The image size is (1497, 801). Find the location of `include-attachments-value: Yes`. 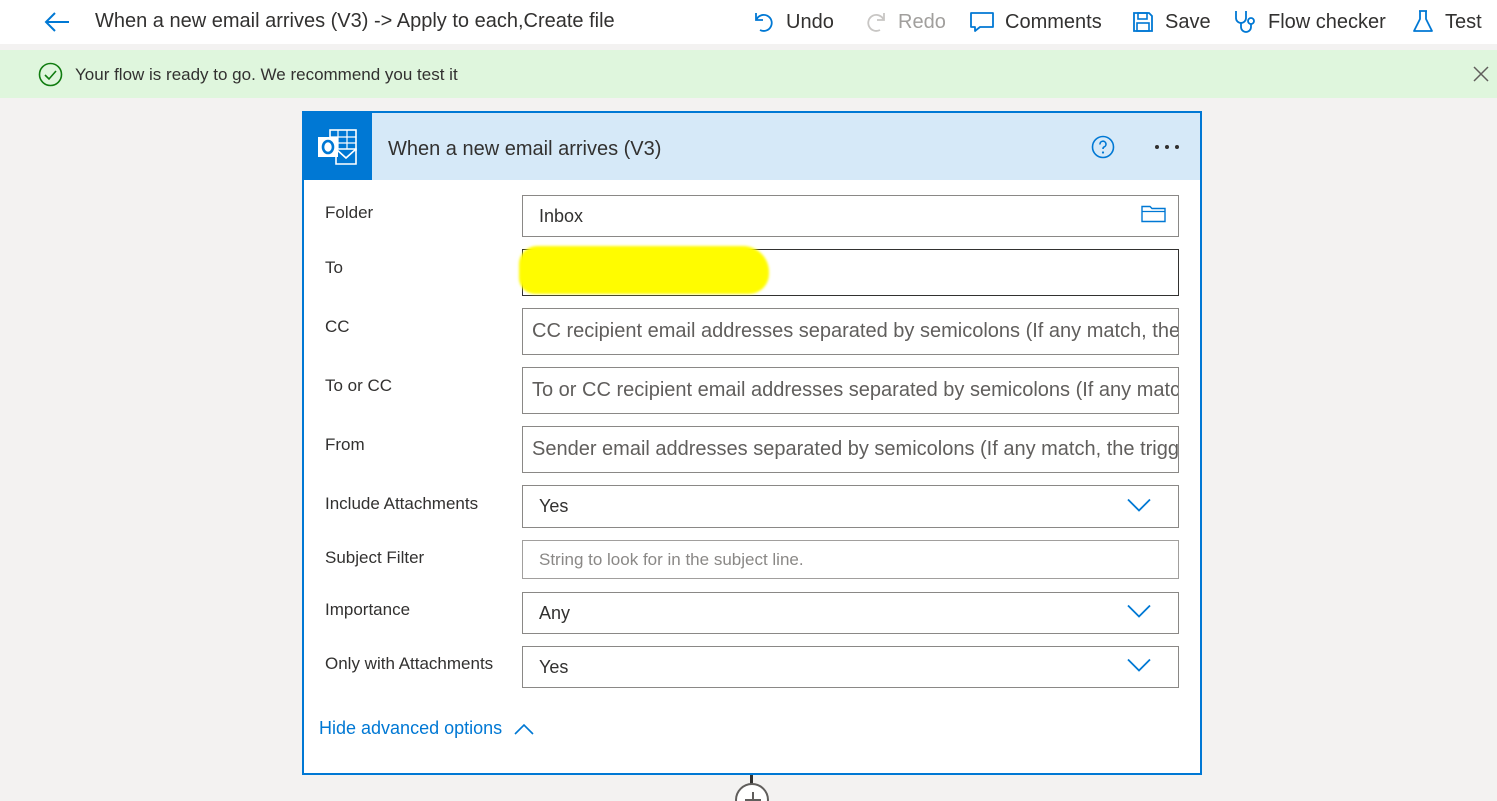

include-attachments-value: Yes is located at coordinates (554, 506).